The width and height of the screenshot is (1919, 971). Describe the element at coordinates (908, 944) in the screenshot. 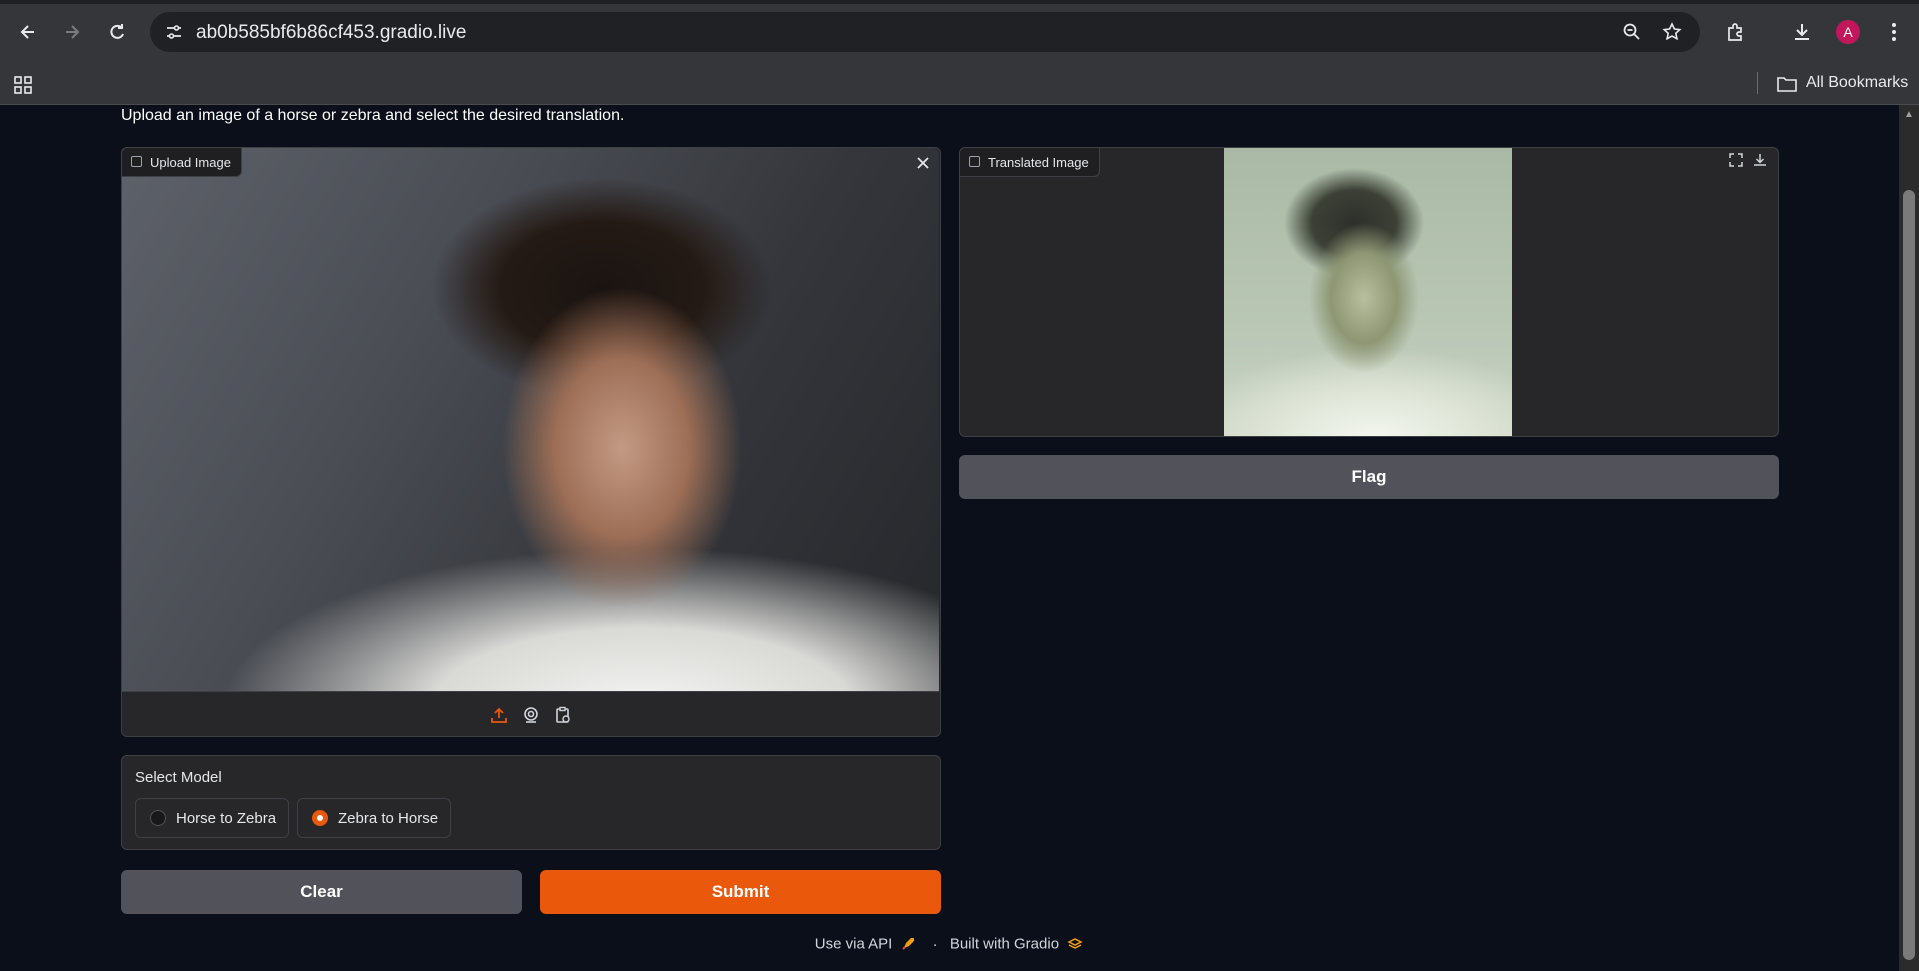

I see `rocket-icon` at that location.